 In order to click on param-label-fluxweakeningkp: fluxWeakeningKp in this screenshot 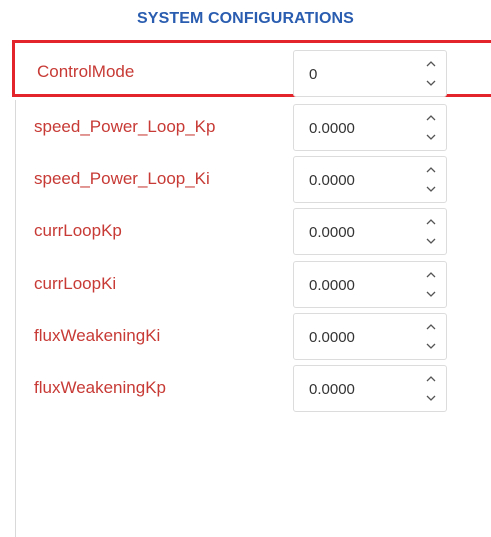, I will do `click(100, 387)`.